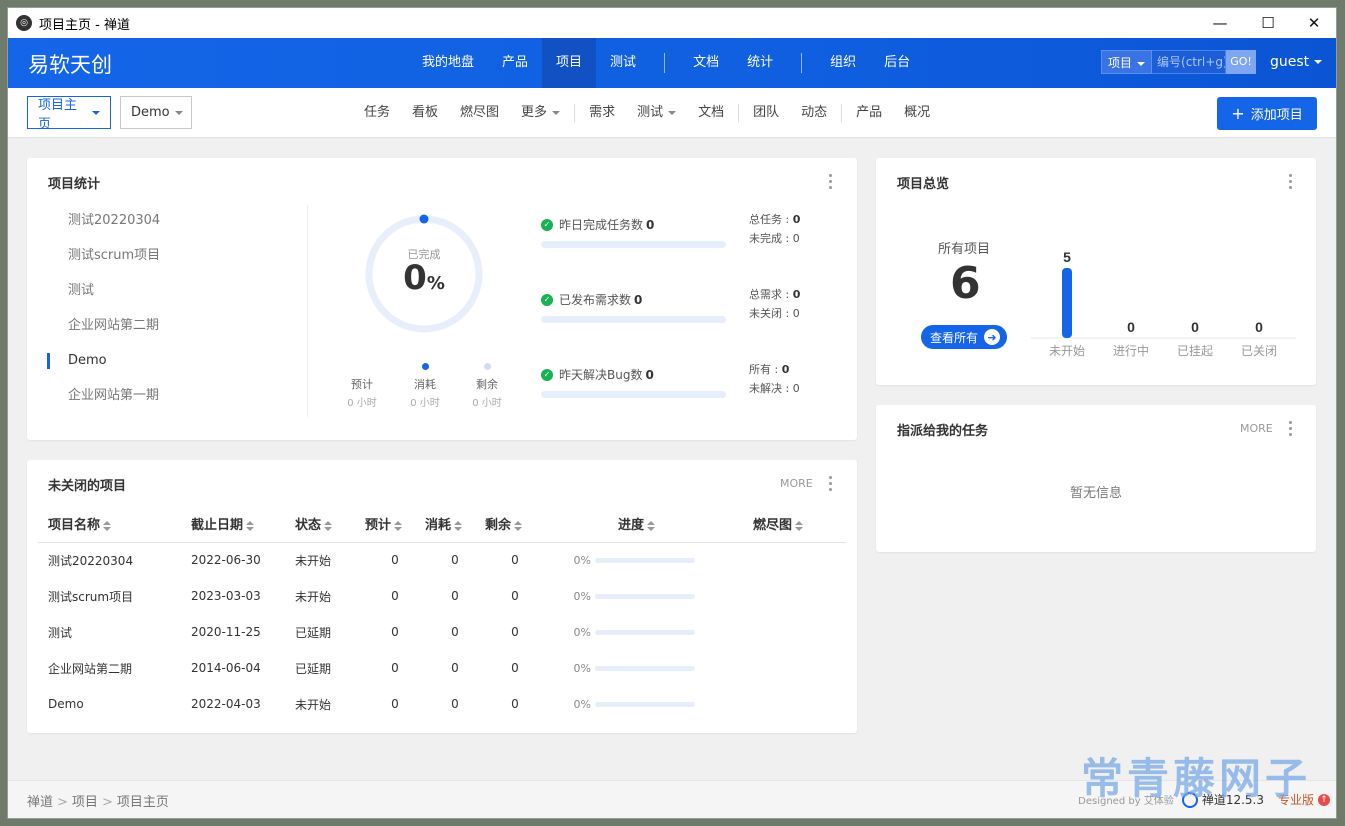 The image size is (1345, 826). I want to click on project-list-item-active: Demo, so click(177, 365).